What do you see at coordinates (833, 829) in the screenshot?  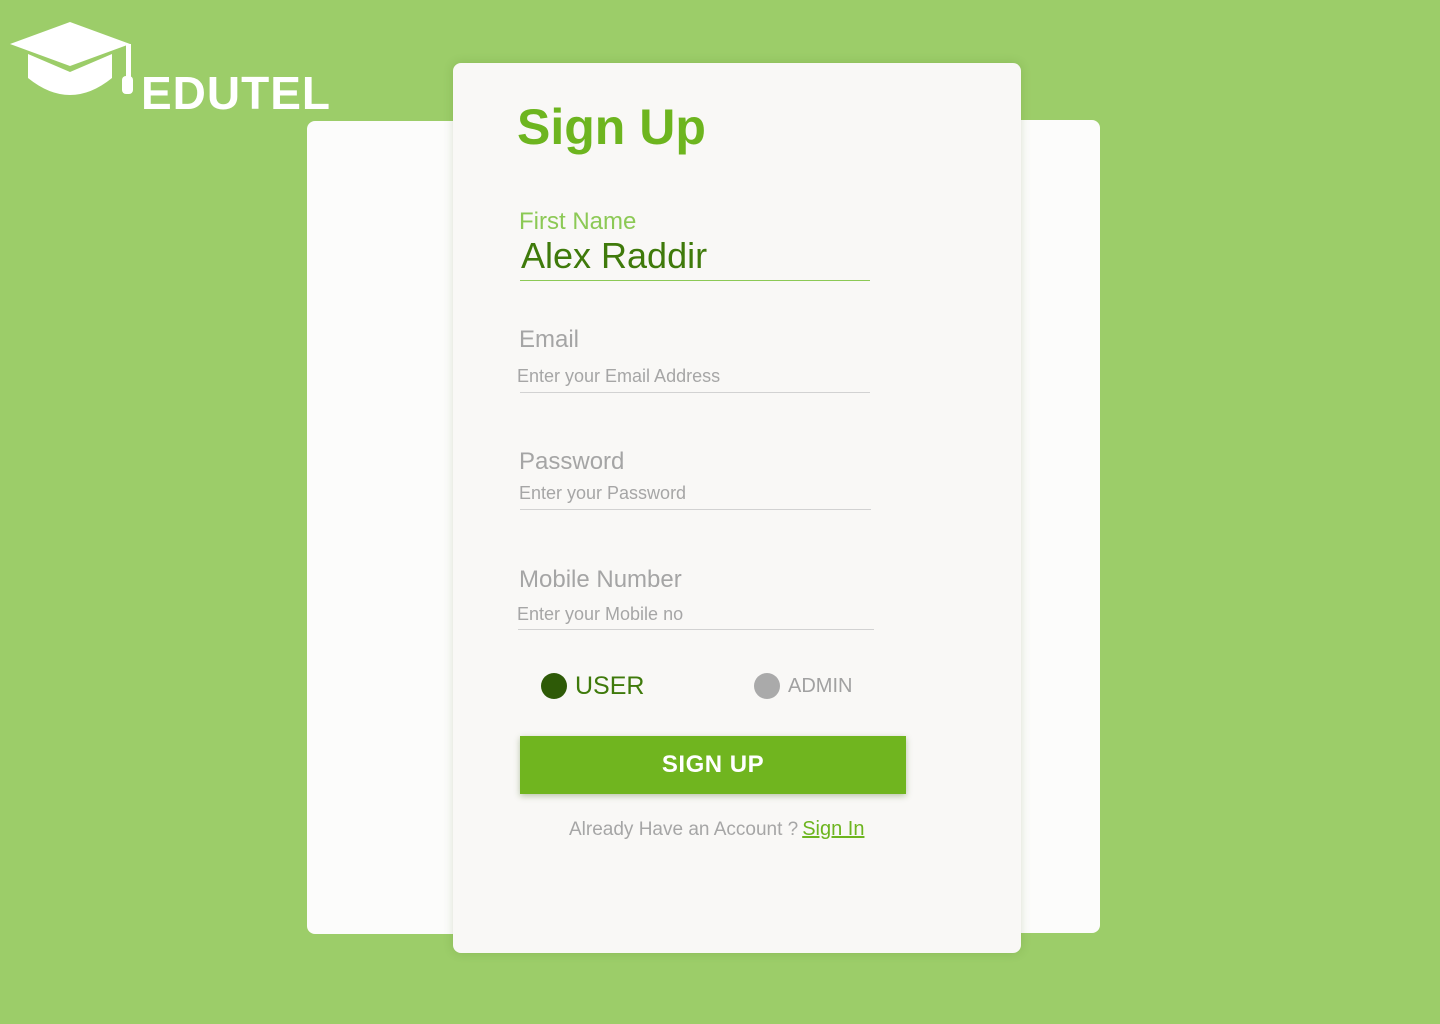 I see `sign-in-link: Sign In` at bounding box center [833, 829].